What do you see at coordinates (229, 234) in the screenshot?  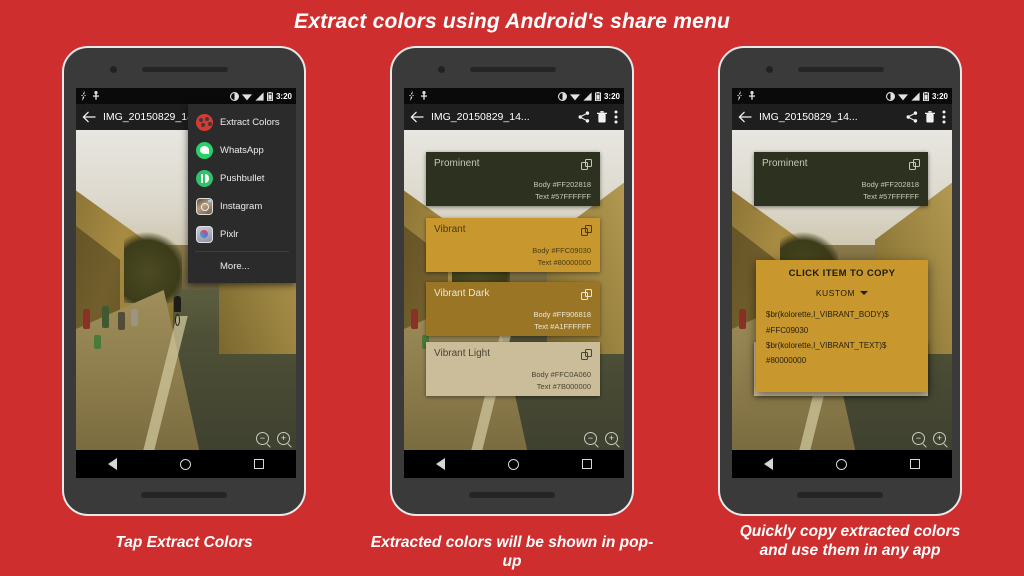 I see `share-item-label: Pixlr` at bounding box center [229, 234].